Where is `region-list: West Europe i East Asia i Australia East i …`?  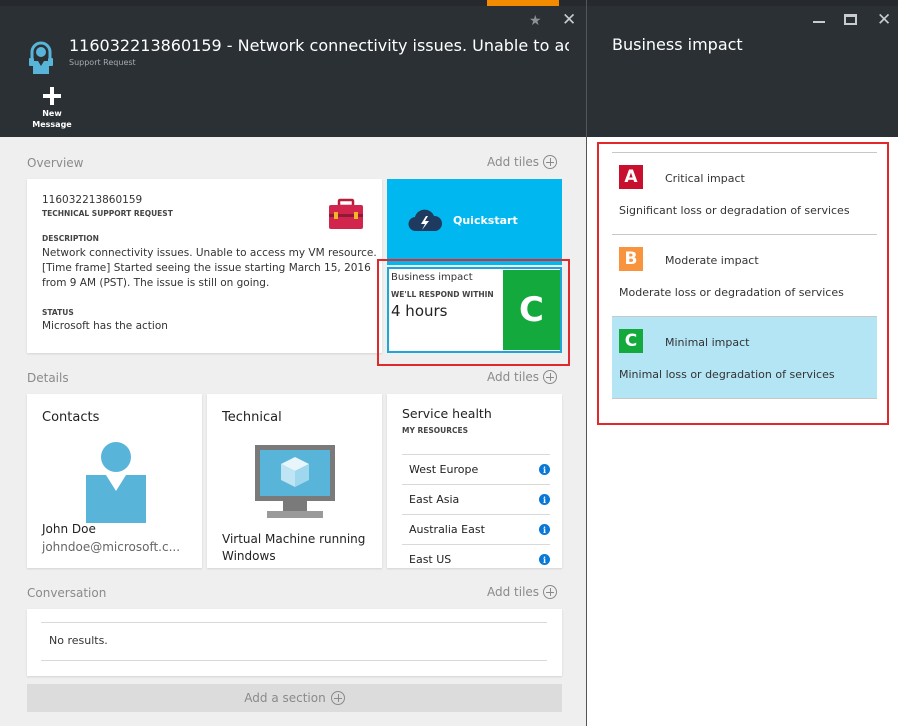 region-list: West Europe i East Asia i Australia East i … is located at coordinates (476, 514).